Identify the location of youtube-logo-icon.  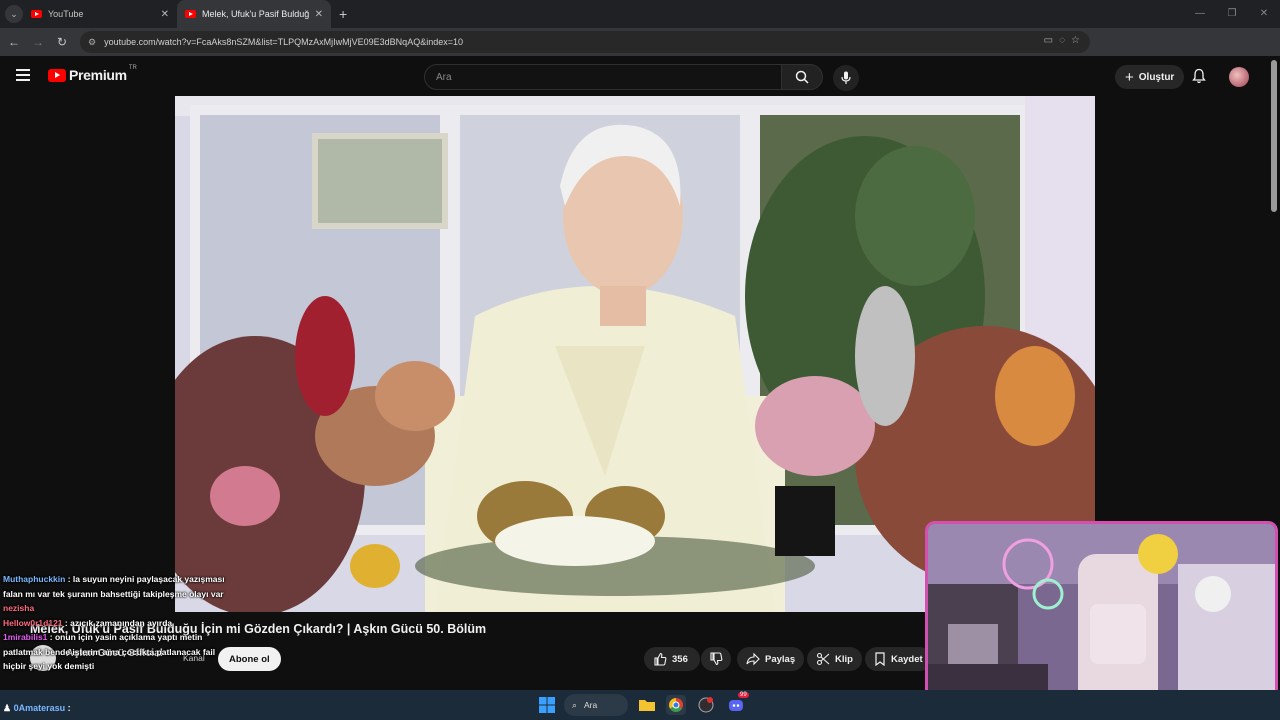
(57, 75).